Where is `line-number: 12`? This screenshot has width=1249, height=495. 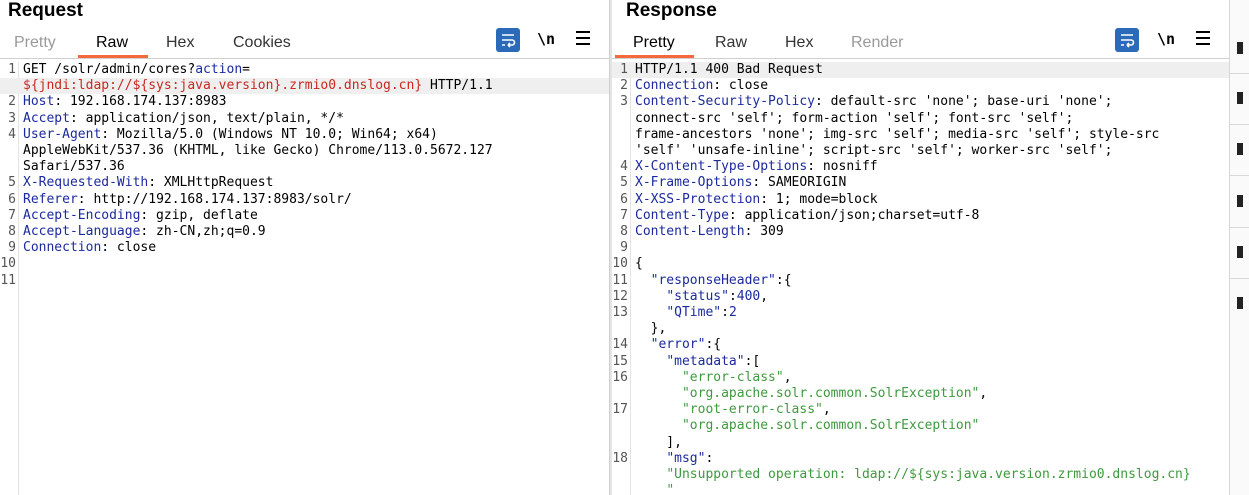 line-number: 12 is located at coordinates (620, 296).